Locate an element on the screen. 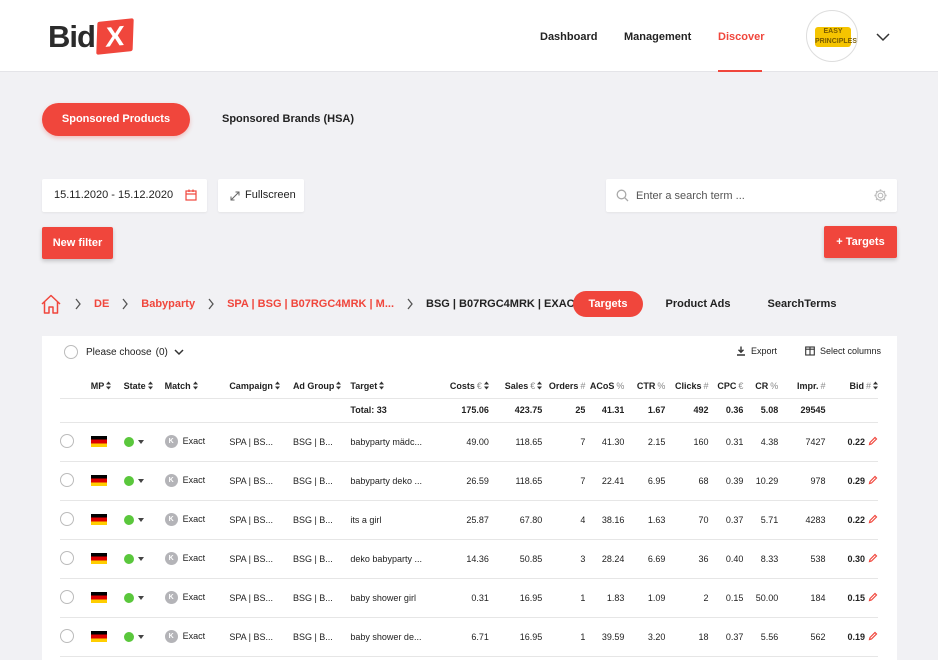 The image size is (938, 660). col-ad-group: Ad Group is located at coordinates (321, 386).